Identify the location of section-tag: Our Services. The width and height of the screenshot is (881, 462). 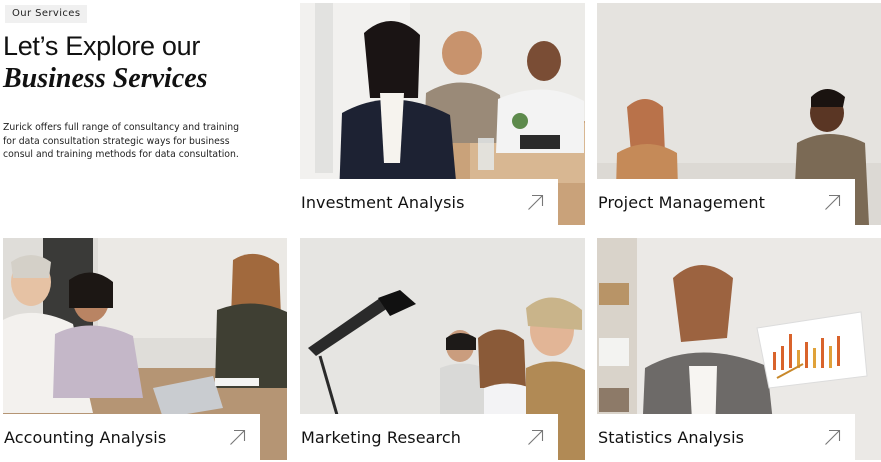
(46, 14).